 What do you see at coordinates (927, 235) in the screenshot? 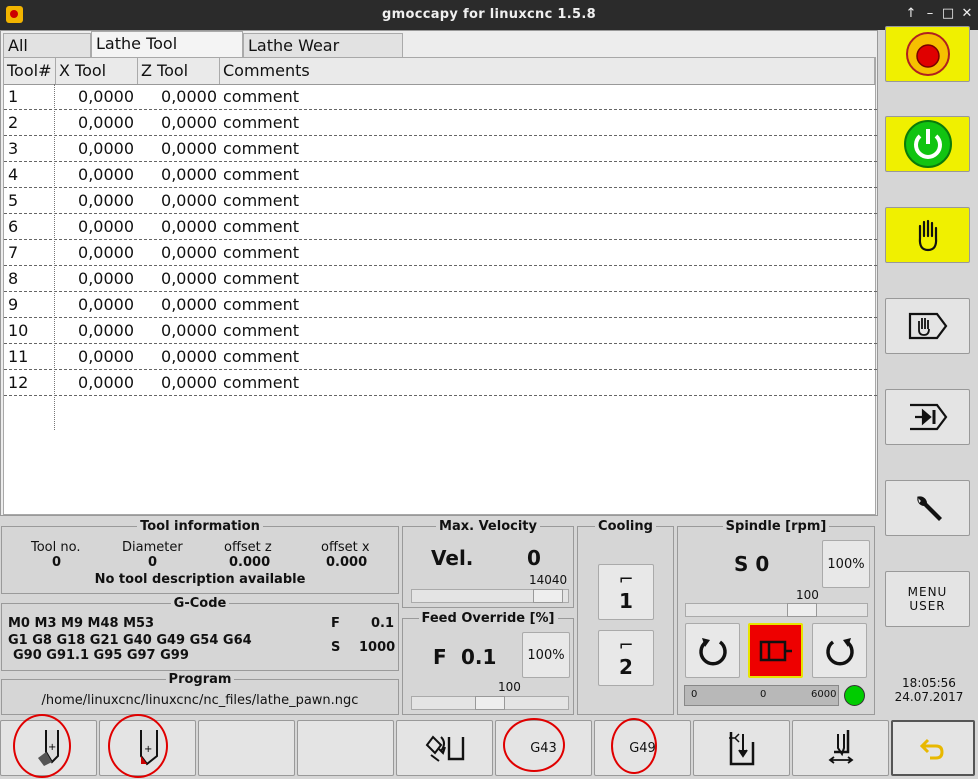
I see `manual-mode-button` at bounding box center [927, 235].